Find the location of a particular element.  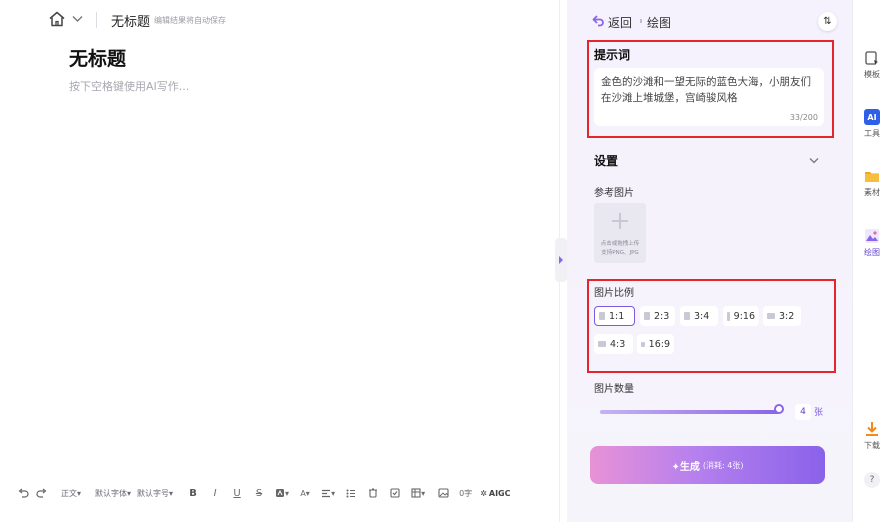

ai-tool-icon: AI is located at coordinates (872, 117).